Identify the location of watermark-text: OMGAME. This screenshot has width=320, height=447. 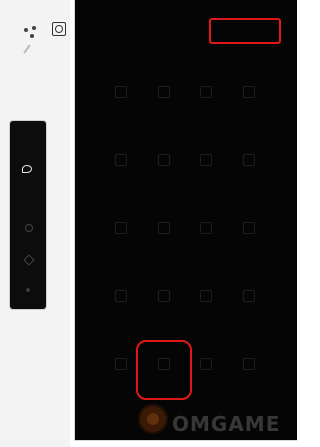
(226, 424).